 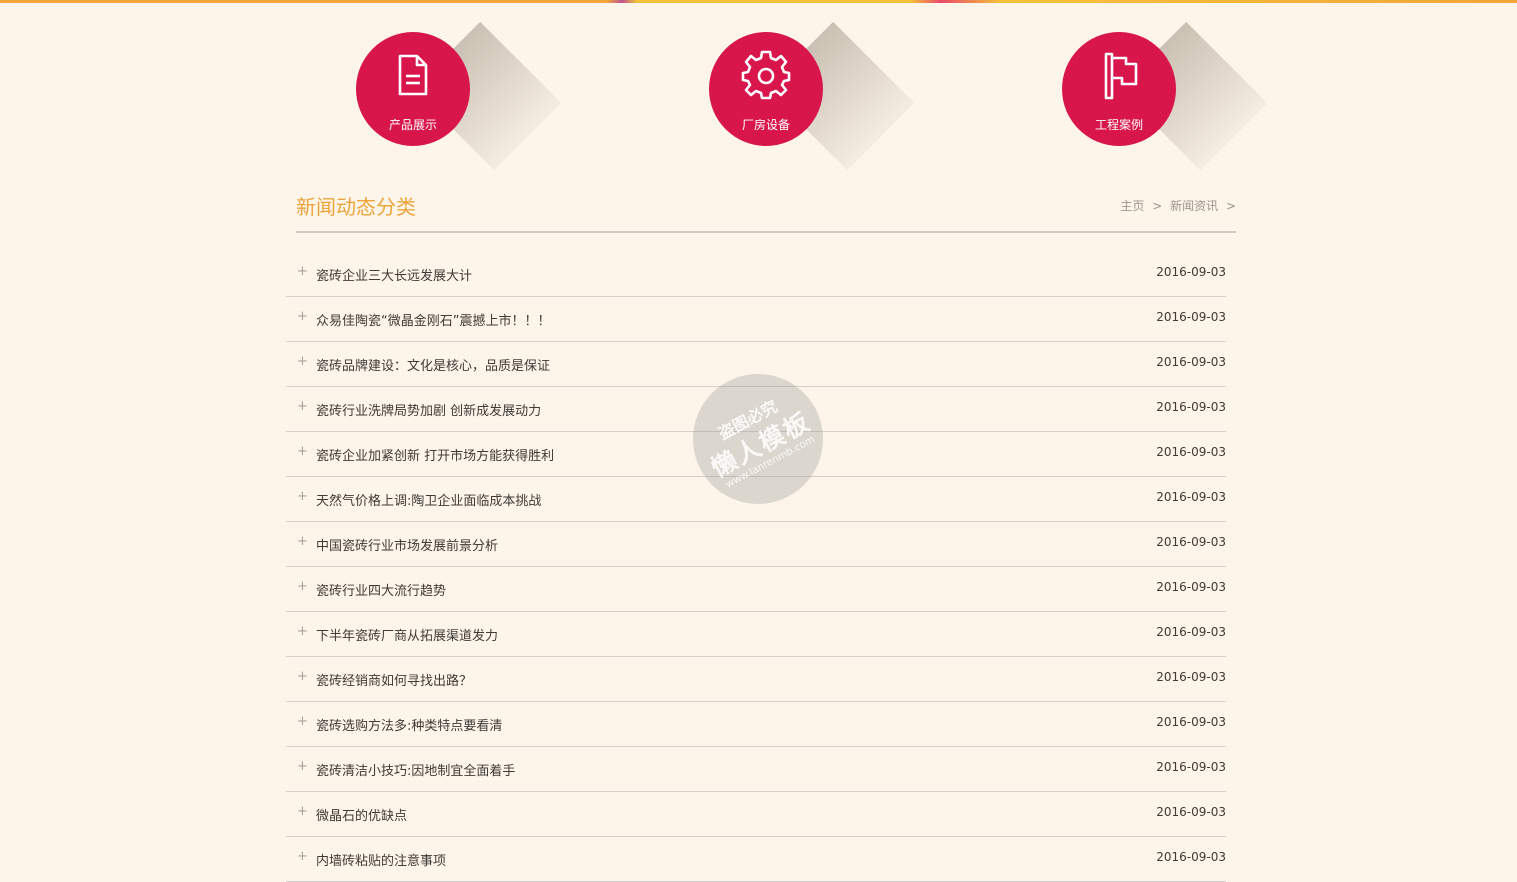 What do you see at coordinates (756, 274) in the screenshot?
I see `list-item: + 瓷砖企业三大长远发展大计 2016-09-03` at bounding box center [756, 274].